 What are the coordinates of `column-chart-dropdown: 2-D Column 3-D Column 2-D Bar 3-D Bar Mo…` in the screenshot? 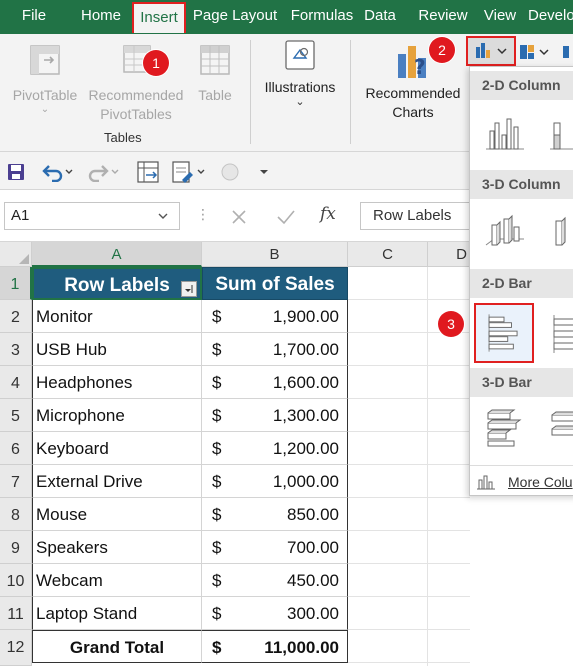 It's located at (521, 281).